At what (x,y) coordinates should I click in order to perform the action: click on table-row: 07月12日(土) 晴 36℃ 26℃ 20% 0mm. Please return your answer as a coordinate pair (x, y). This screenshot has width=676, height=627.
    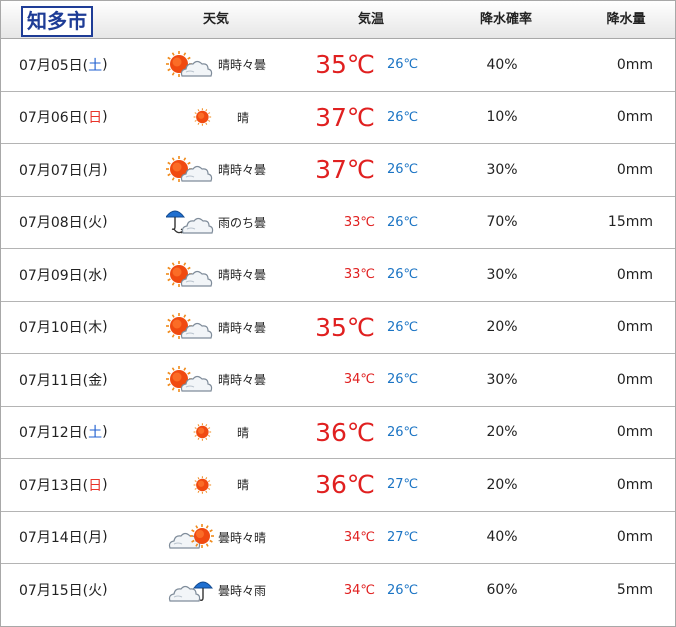
    Looking at the image, I should click on (338, 433).